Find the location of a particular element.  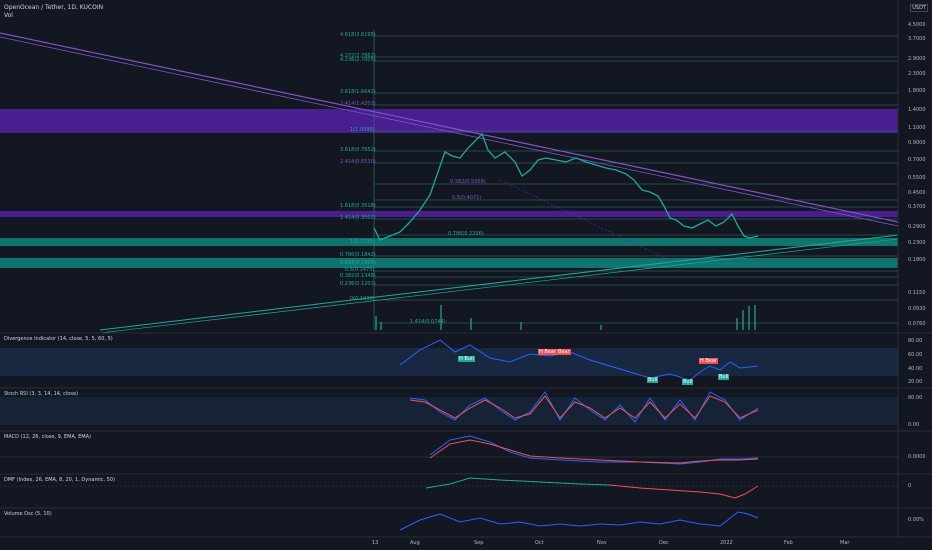

time-tick: Oct is located at coordinates (539, 543).